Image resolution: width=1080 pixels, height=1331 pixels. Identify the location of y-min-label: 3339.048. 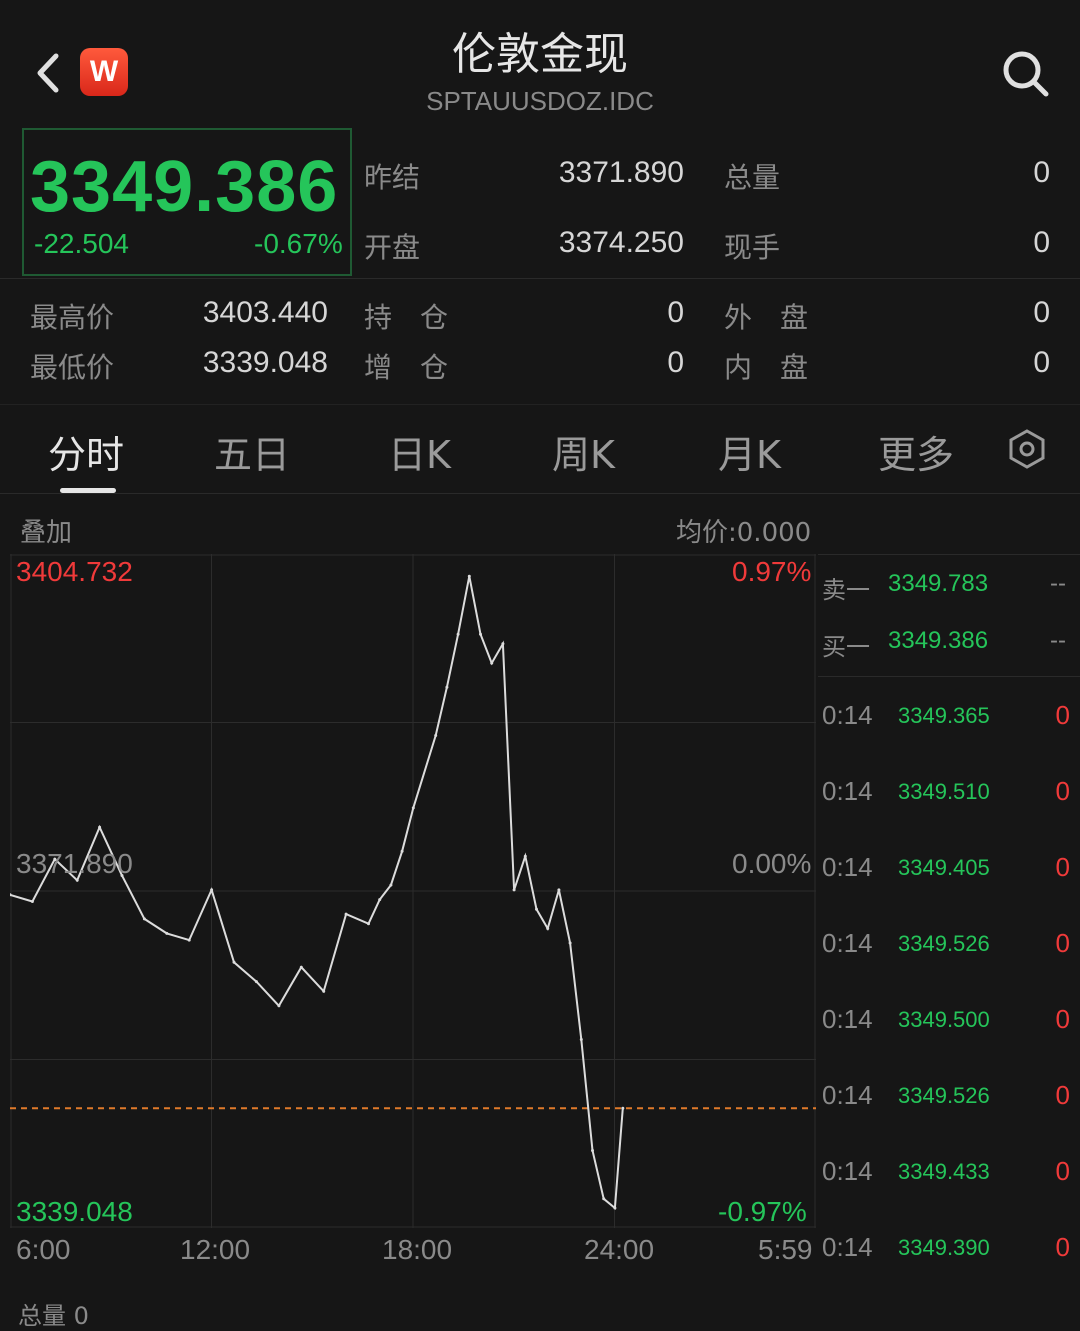
(74, 1211).